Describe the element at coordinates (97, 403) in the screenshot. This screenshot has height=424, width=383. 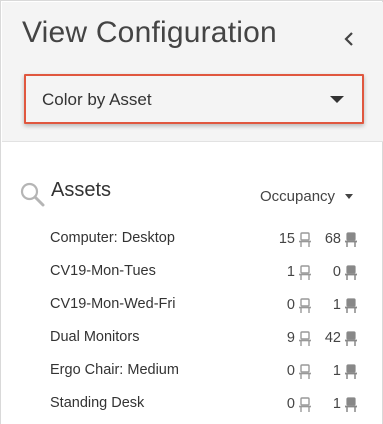
I see `asset-name: Standing Desk` at that location.